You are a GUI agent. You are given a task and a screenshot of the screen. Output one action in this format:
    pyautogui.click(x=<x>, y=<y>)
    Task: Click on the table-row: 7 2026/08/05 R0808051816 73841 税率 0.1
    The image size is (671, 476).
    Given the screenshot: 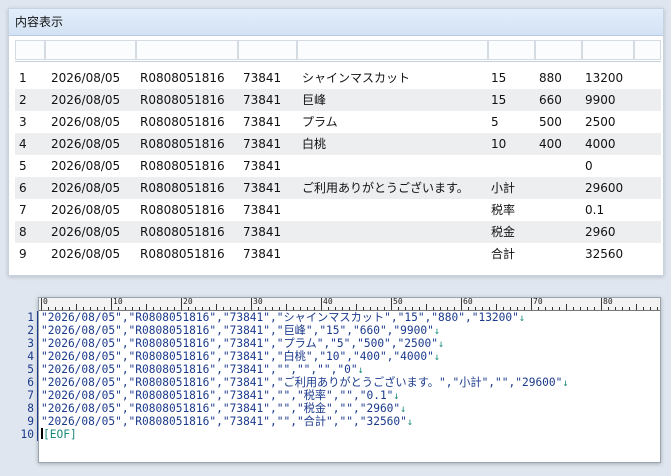 What is the action you would take?
    pyautogui.click(x=338, y=210)
    